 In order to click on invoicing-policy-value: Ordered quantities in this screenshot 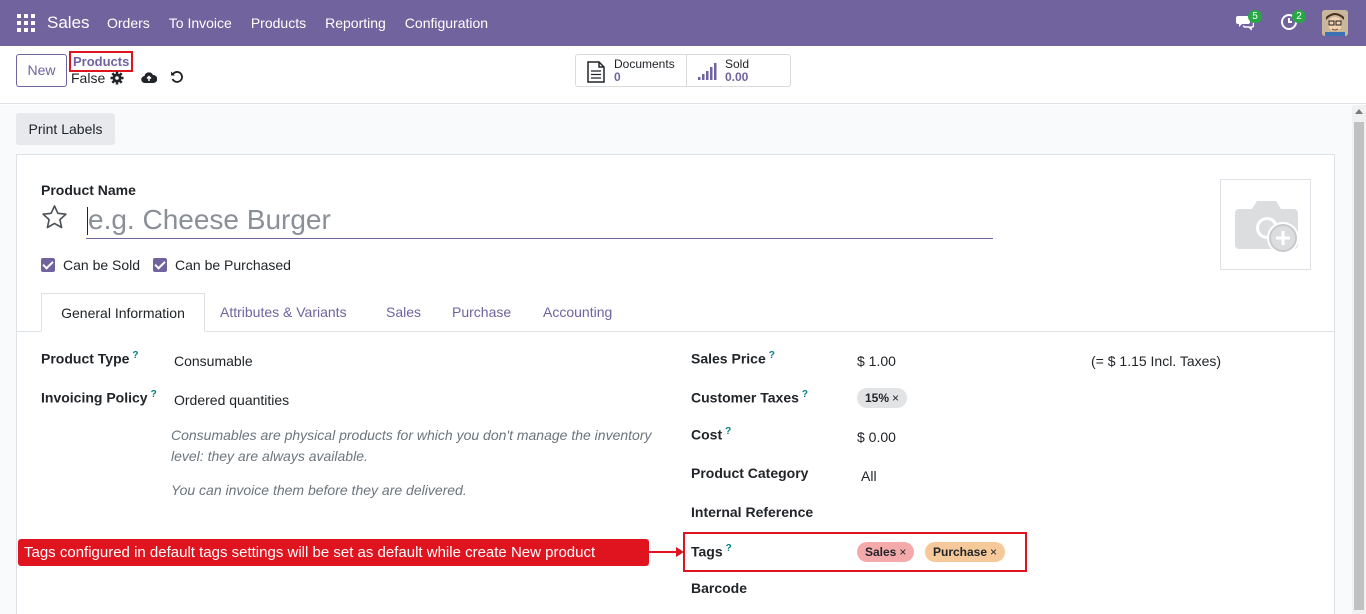, I will do `click(231, 400)`.